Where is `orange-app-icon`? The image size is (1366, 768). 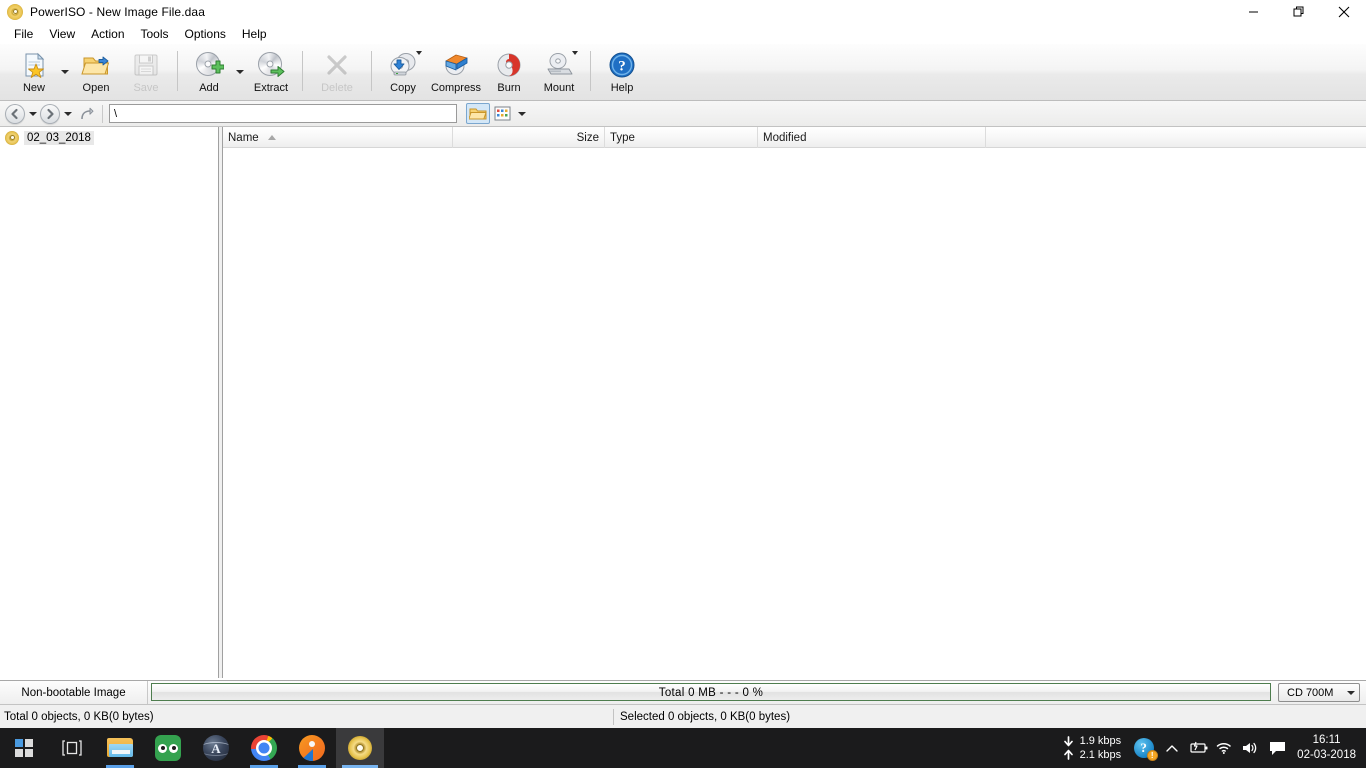 orange-app-icon is located at coordinates (312, 748).